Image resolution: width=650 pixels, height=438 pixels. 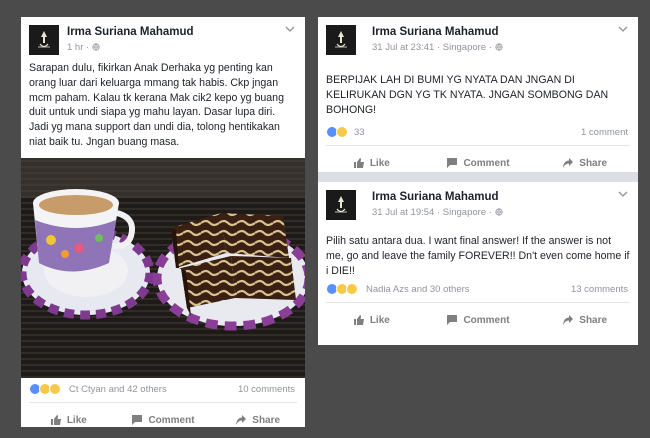 What do you see at coordinates (403, 212) in the screenshot?
I see `post-time: 31 Jul at 19:54` at bounding box center [403, 212].